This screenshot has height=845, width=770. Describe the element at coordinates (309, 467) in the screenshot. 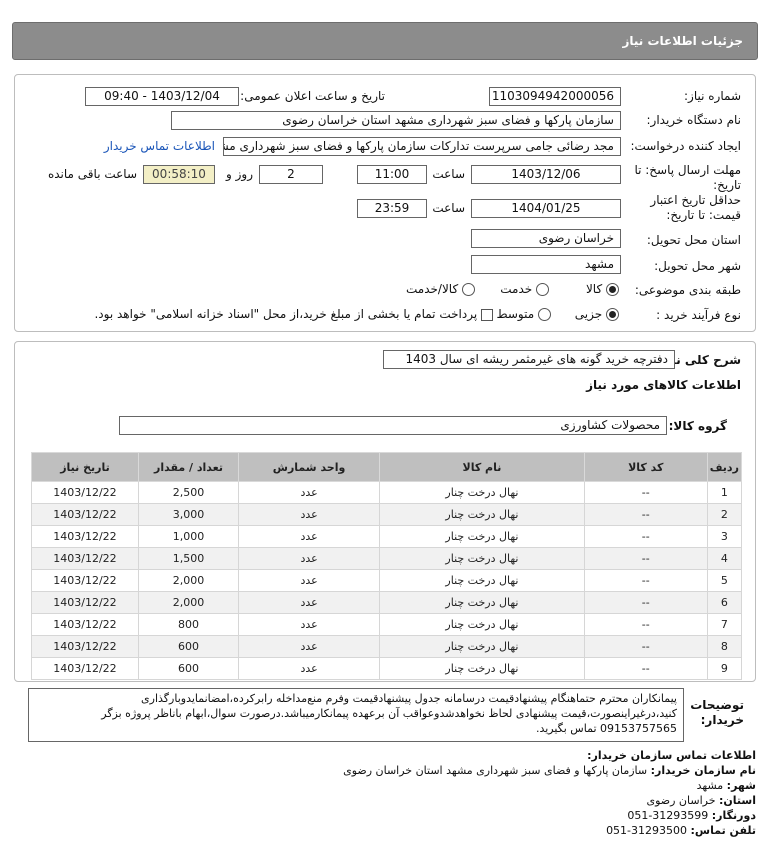

I see `col-unit: واحد شمارش` at that location.